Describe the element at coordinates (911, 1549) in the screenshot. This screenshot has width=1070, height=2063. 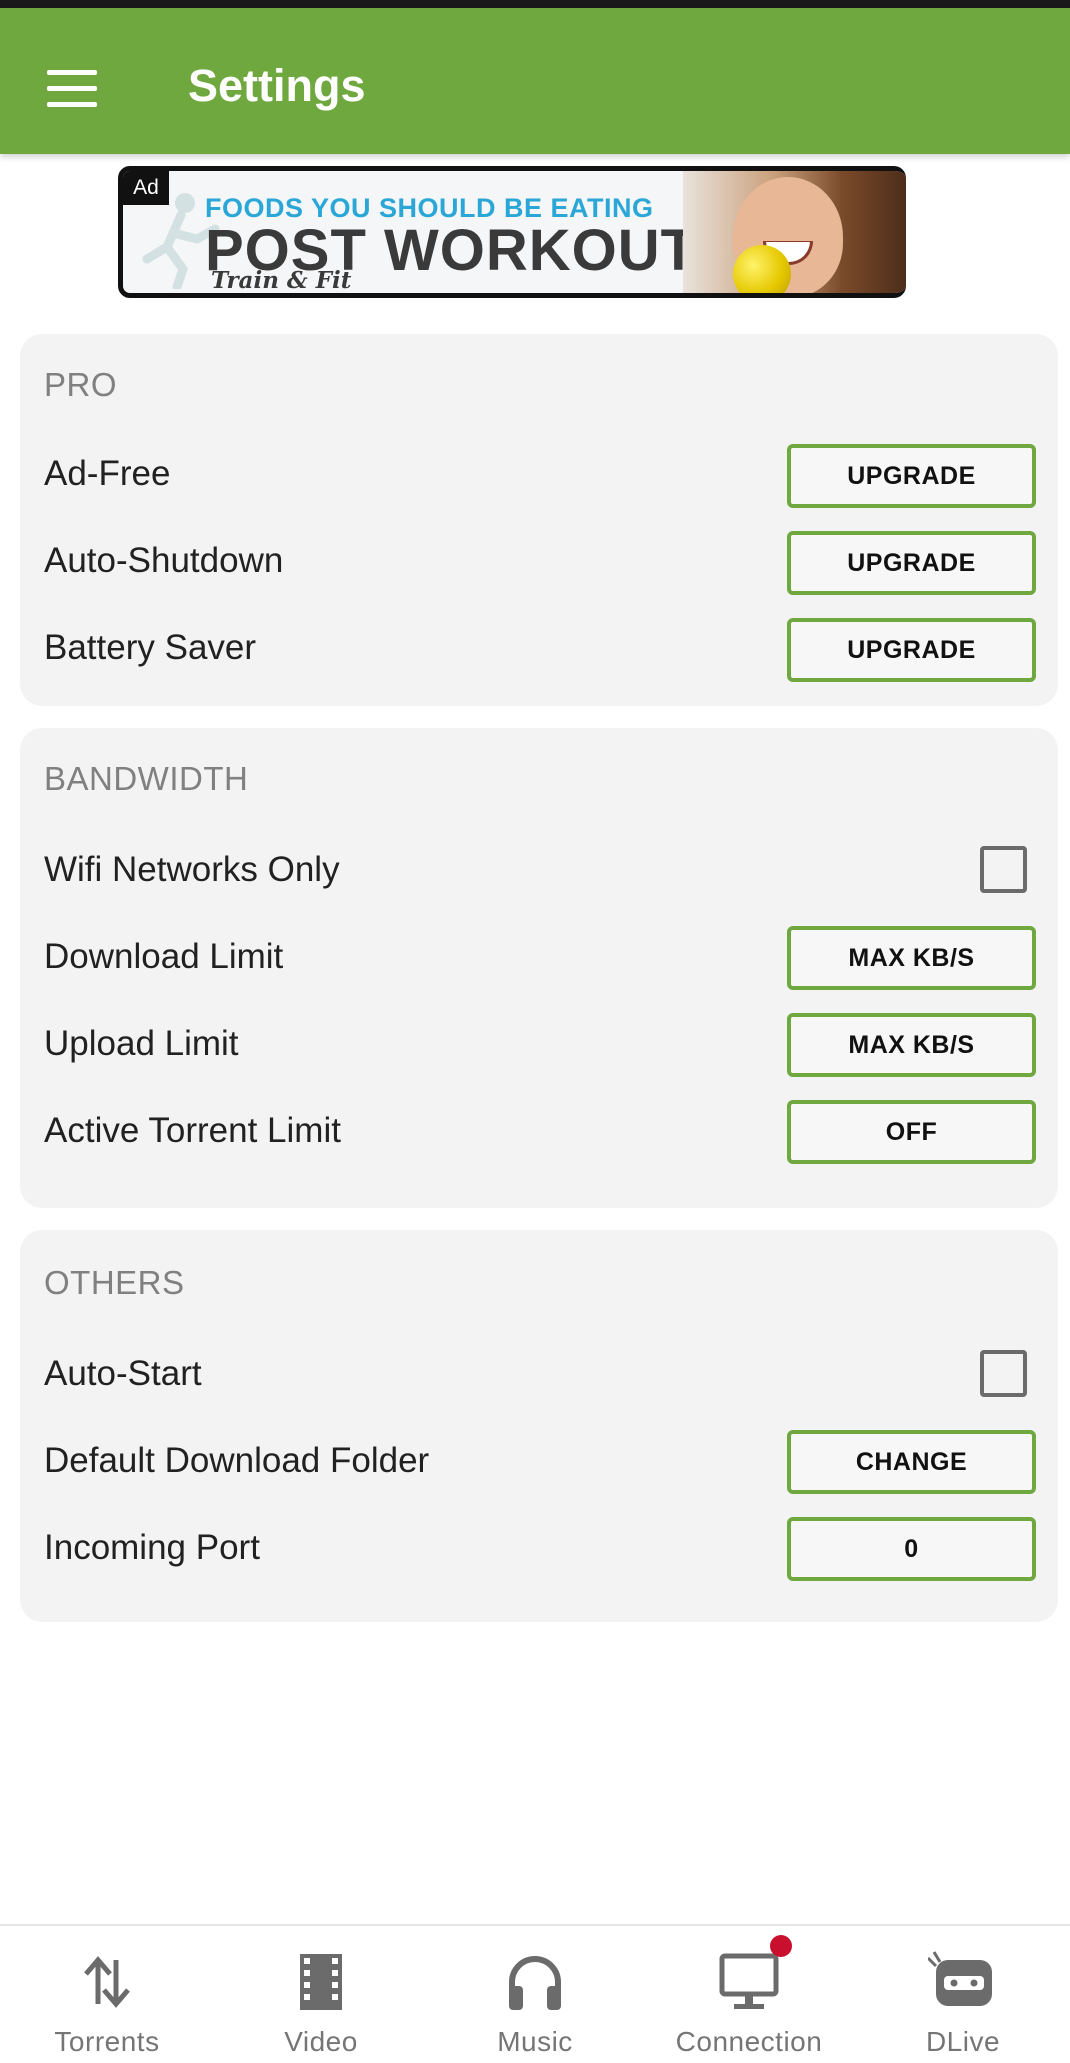
I see `incoming-port-button: 0` at that location.